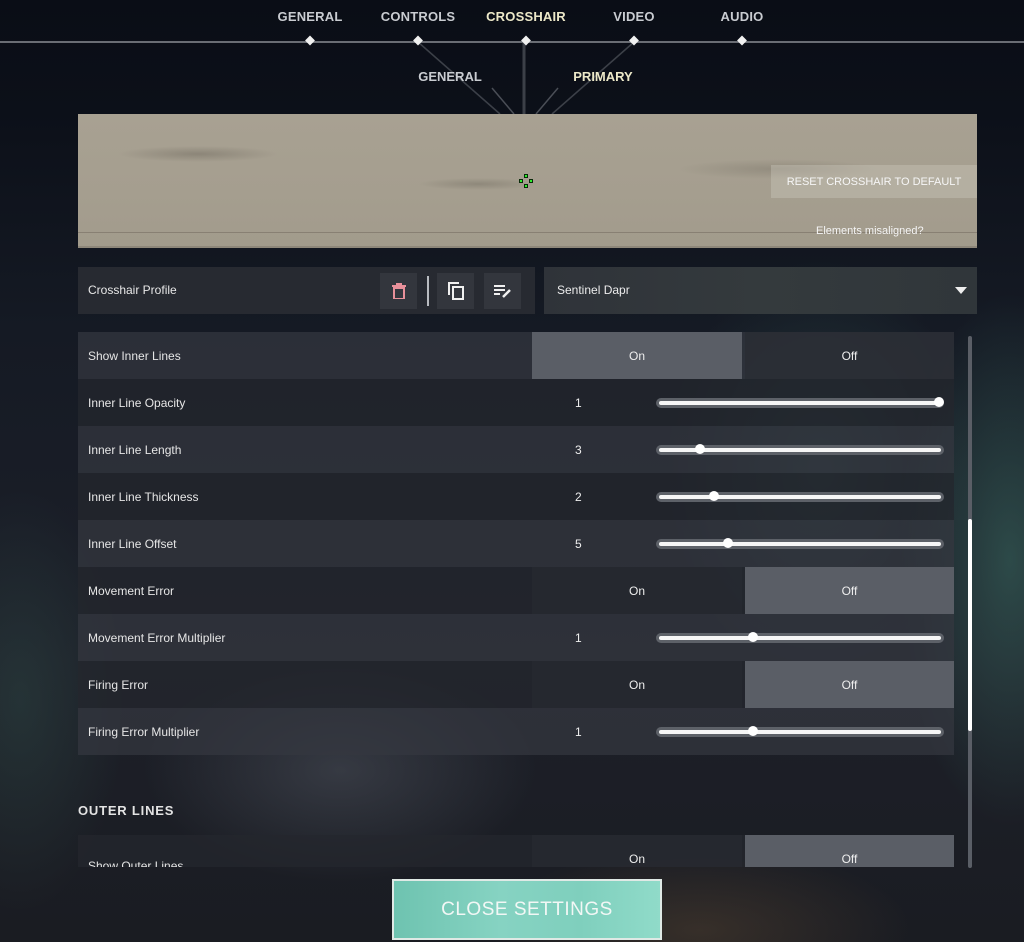 This screenshot has height=942, width=1024. What do you see at coordinates (118, 684) in the screenshot?
I see `setting-label: Firing Error` at bounding box center [118, 684].